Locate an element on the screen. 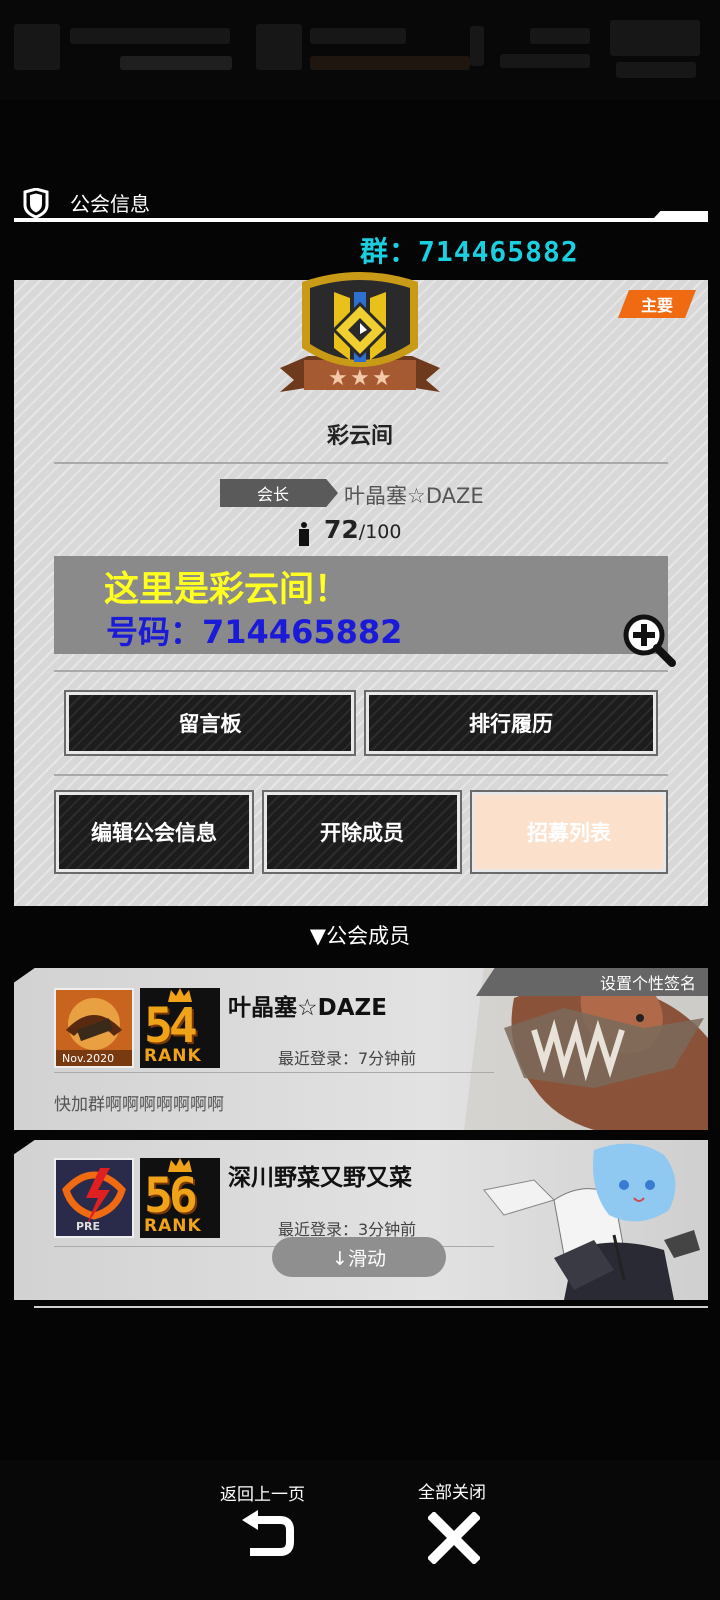 This screenshot has height=1600, width=720. edit-guild-info-button: 编辑公会信息 is located at coordinates (154, 832).